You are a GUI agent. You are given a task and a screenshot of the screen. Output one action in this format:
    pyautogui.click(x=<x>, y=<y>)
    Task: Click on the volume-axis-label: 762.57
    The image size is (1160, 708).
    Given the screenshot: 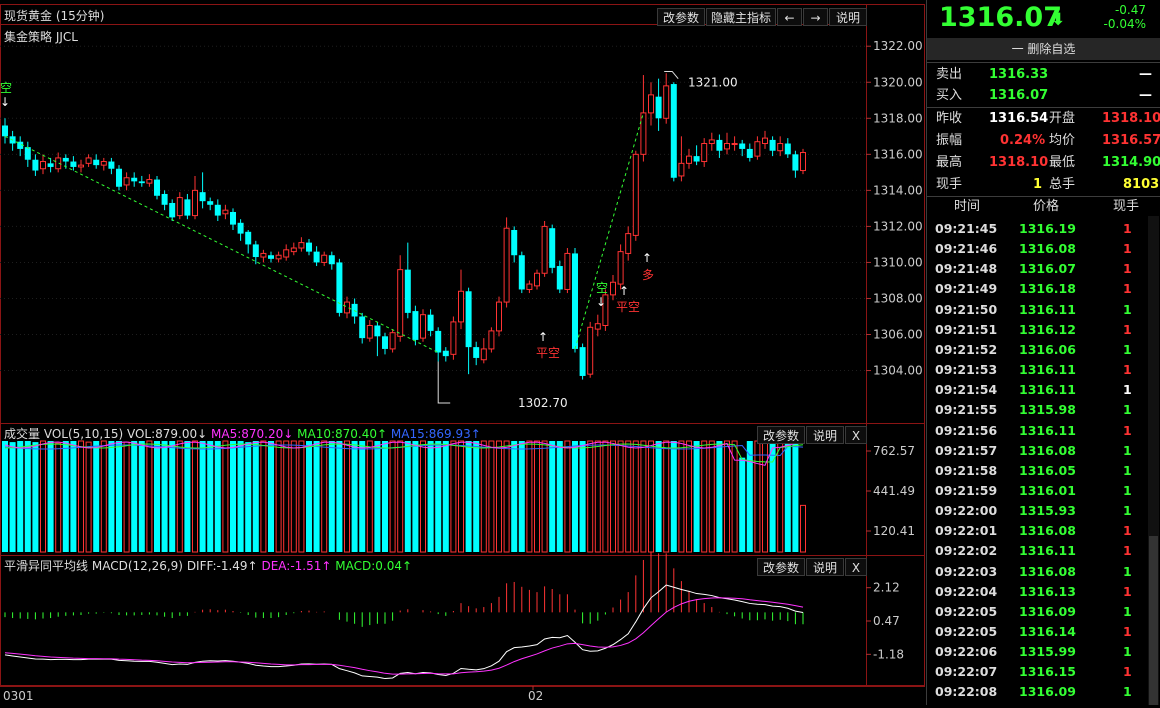 What is the action you would take?
    pyautogui.click(x=894, y=451)
    